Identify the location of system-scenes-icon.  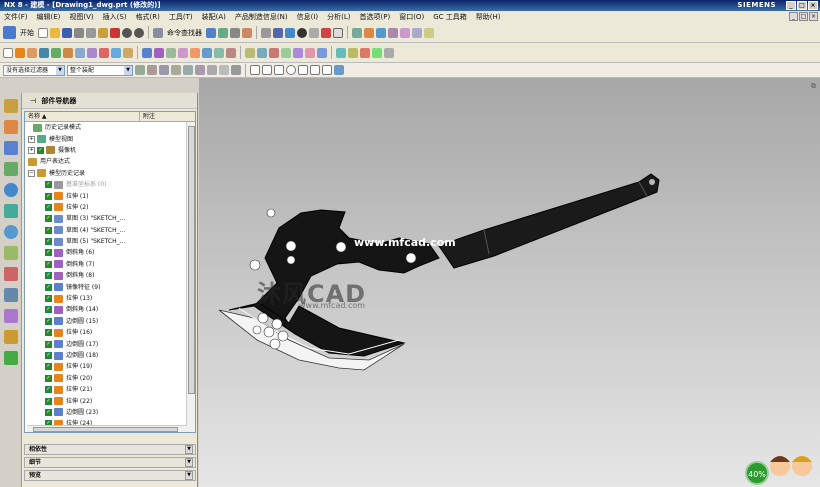
(10, 337).